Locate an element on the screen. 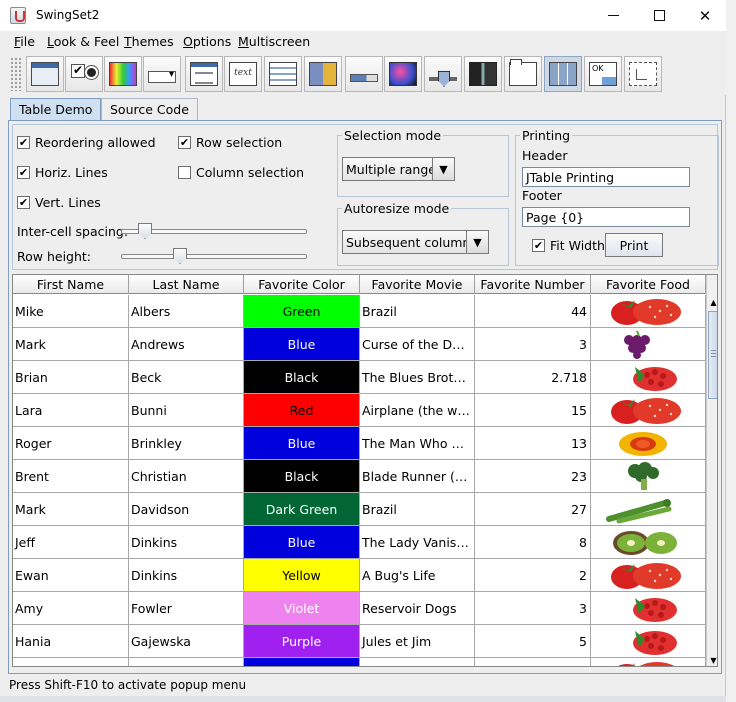 The height and width of the screenshot is (702, 736). table-row: Amy Fowler Violet Reservoir Dogs 3 is located at coordinates (359, 608).